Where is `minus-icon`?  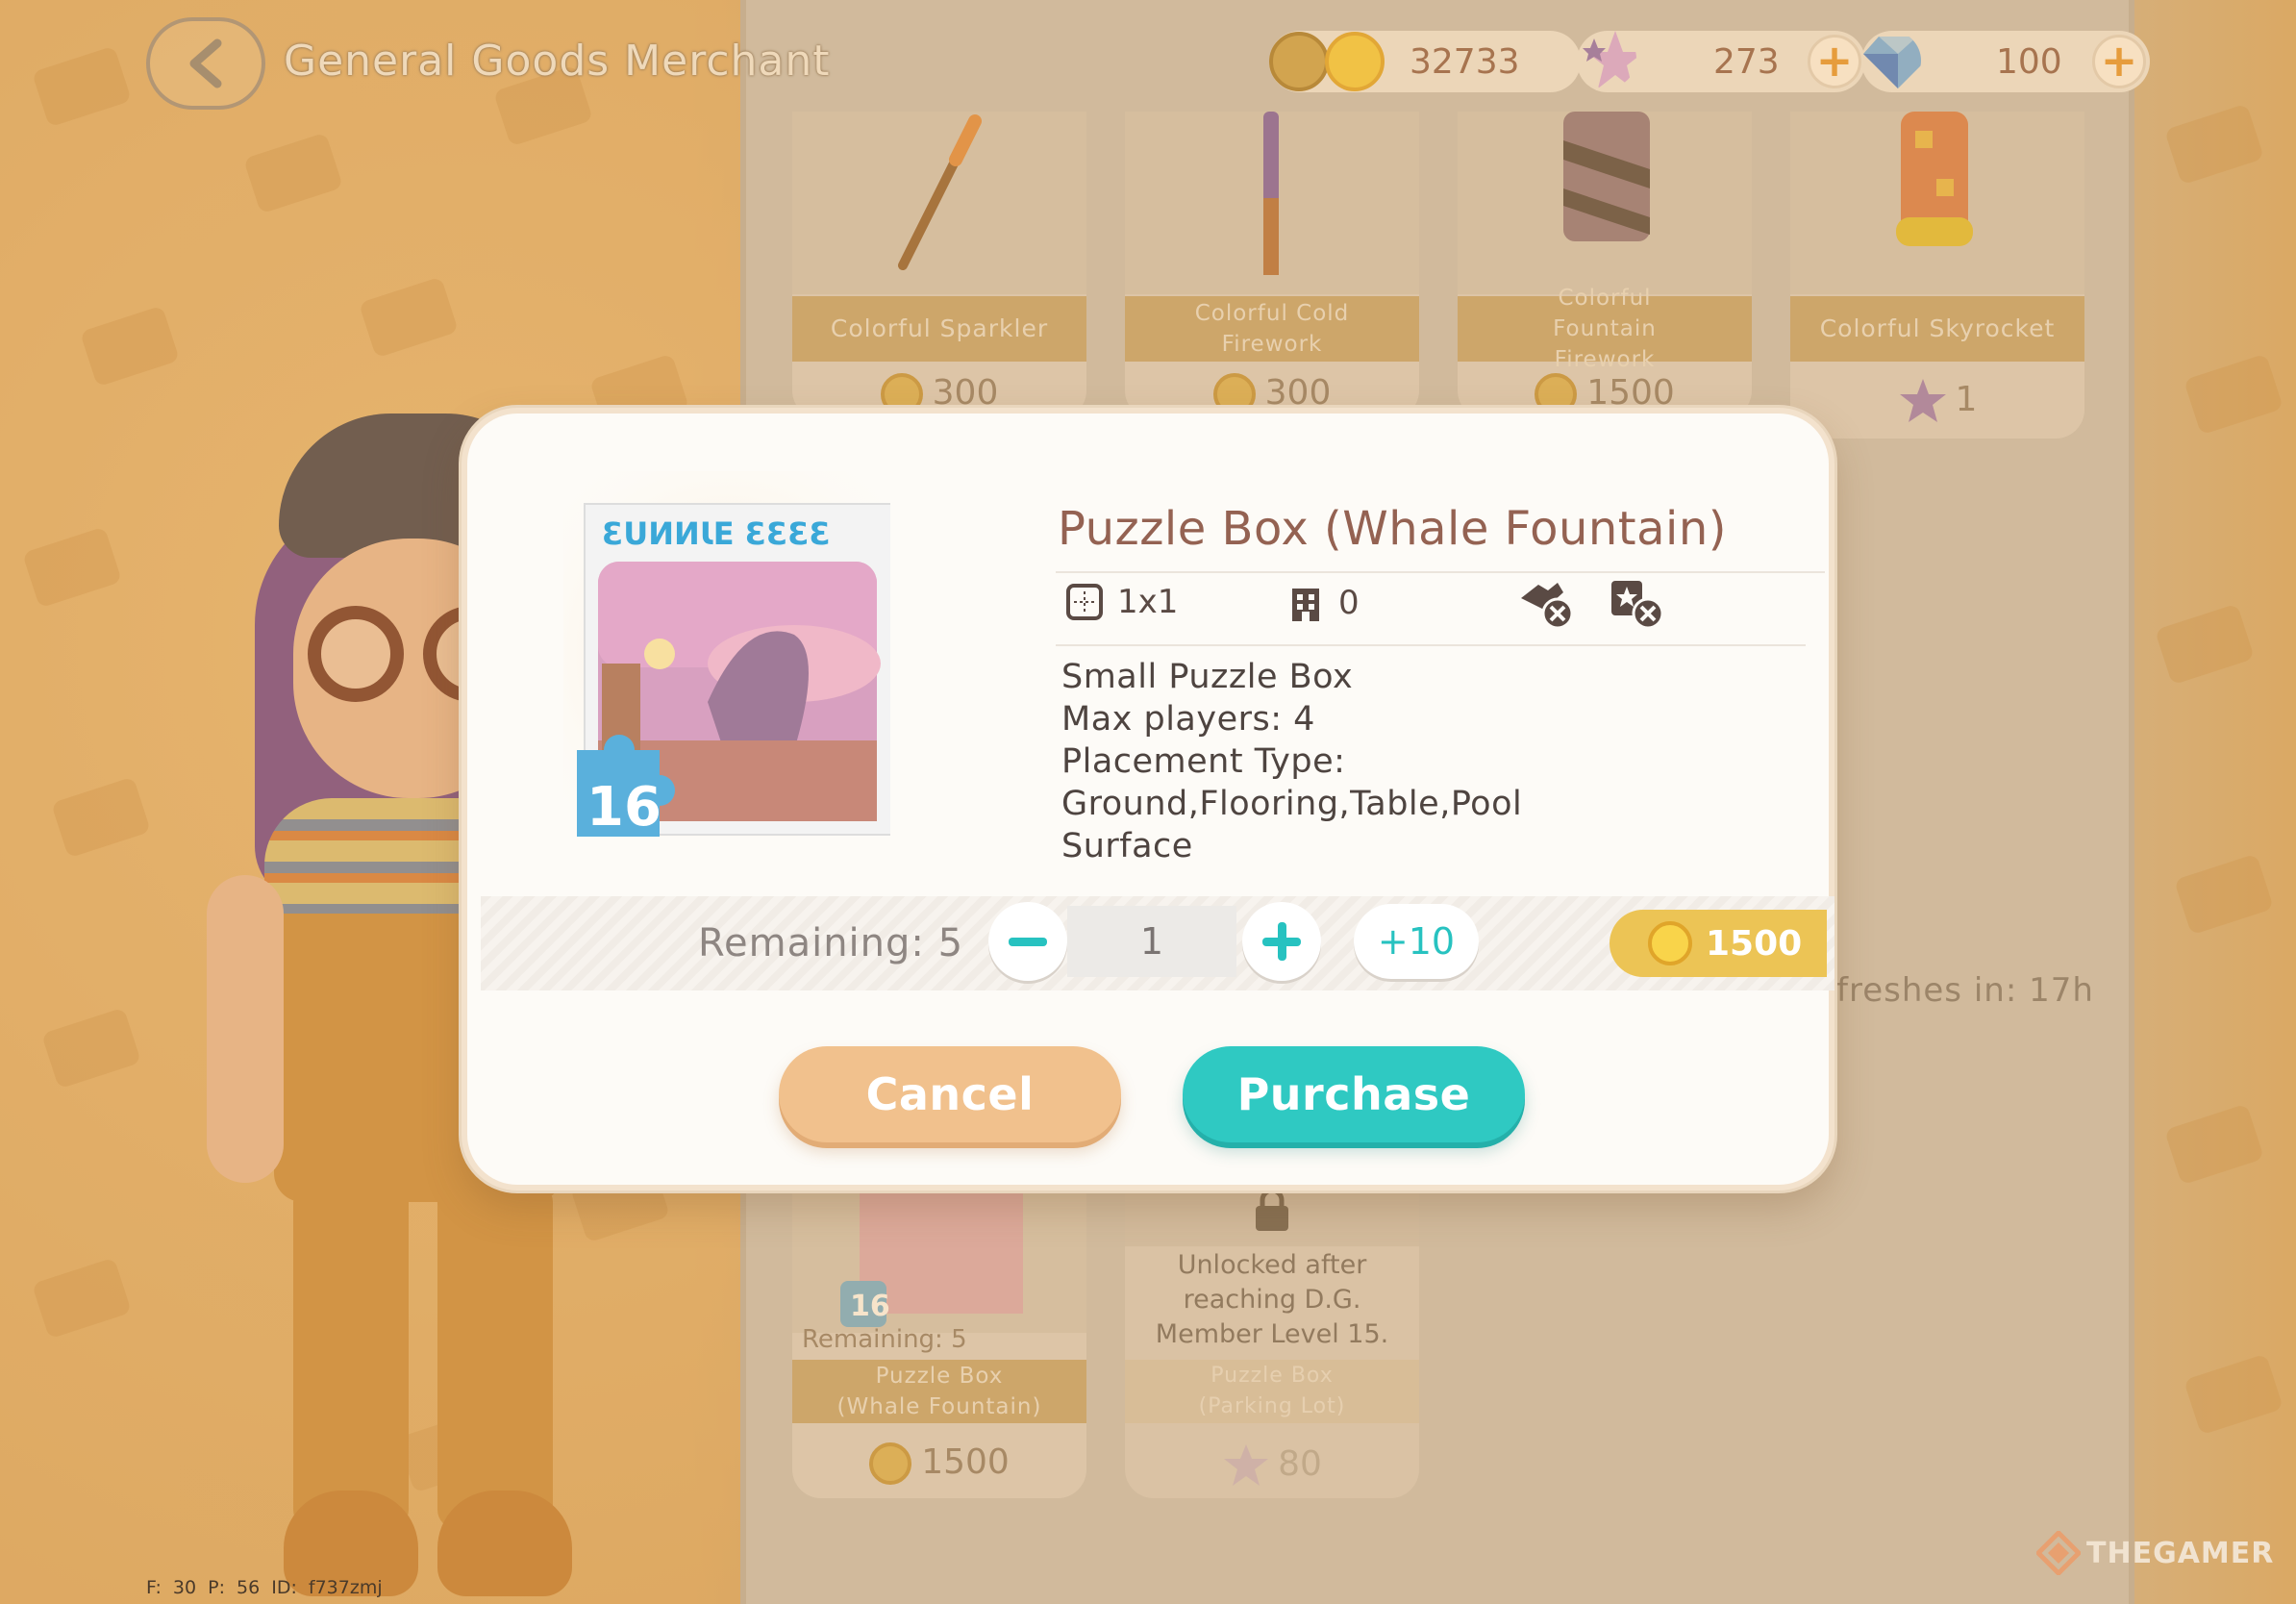
minus-icon is located at coordinates (1028, 942).